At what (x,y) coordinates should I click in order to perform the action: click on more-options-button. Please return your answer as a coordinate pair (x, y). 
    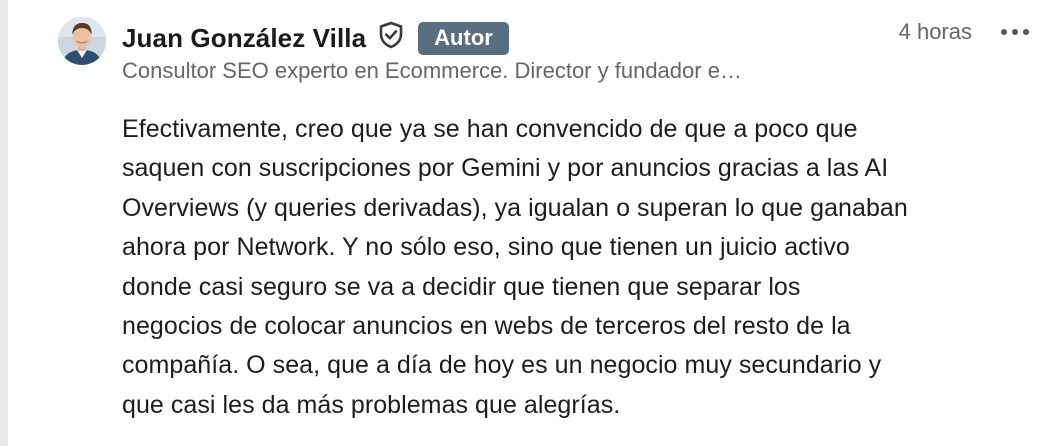
    Looking at the image, I should click on (1015, 32).